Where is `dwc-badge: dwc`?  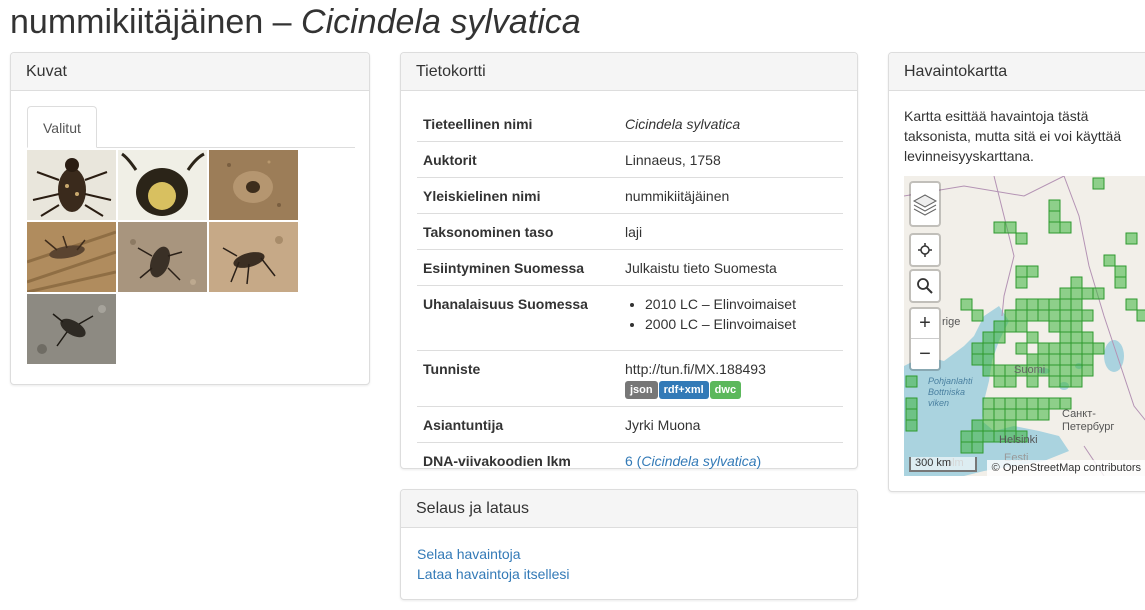
dwc-badge: dwc is located at coordinates (725, 390).